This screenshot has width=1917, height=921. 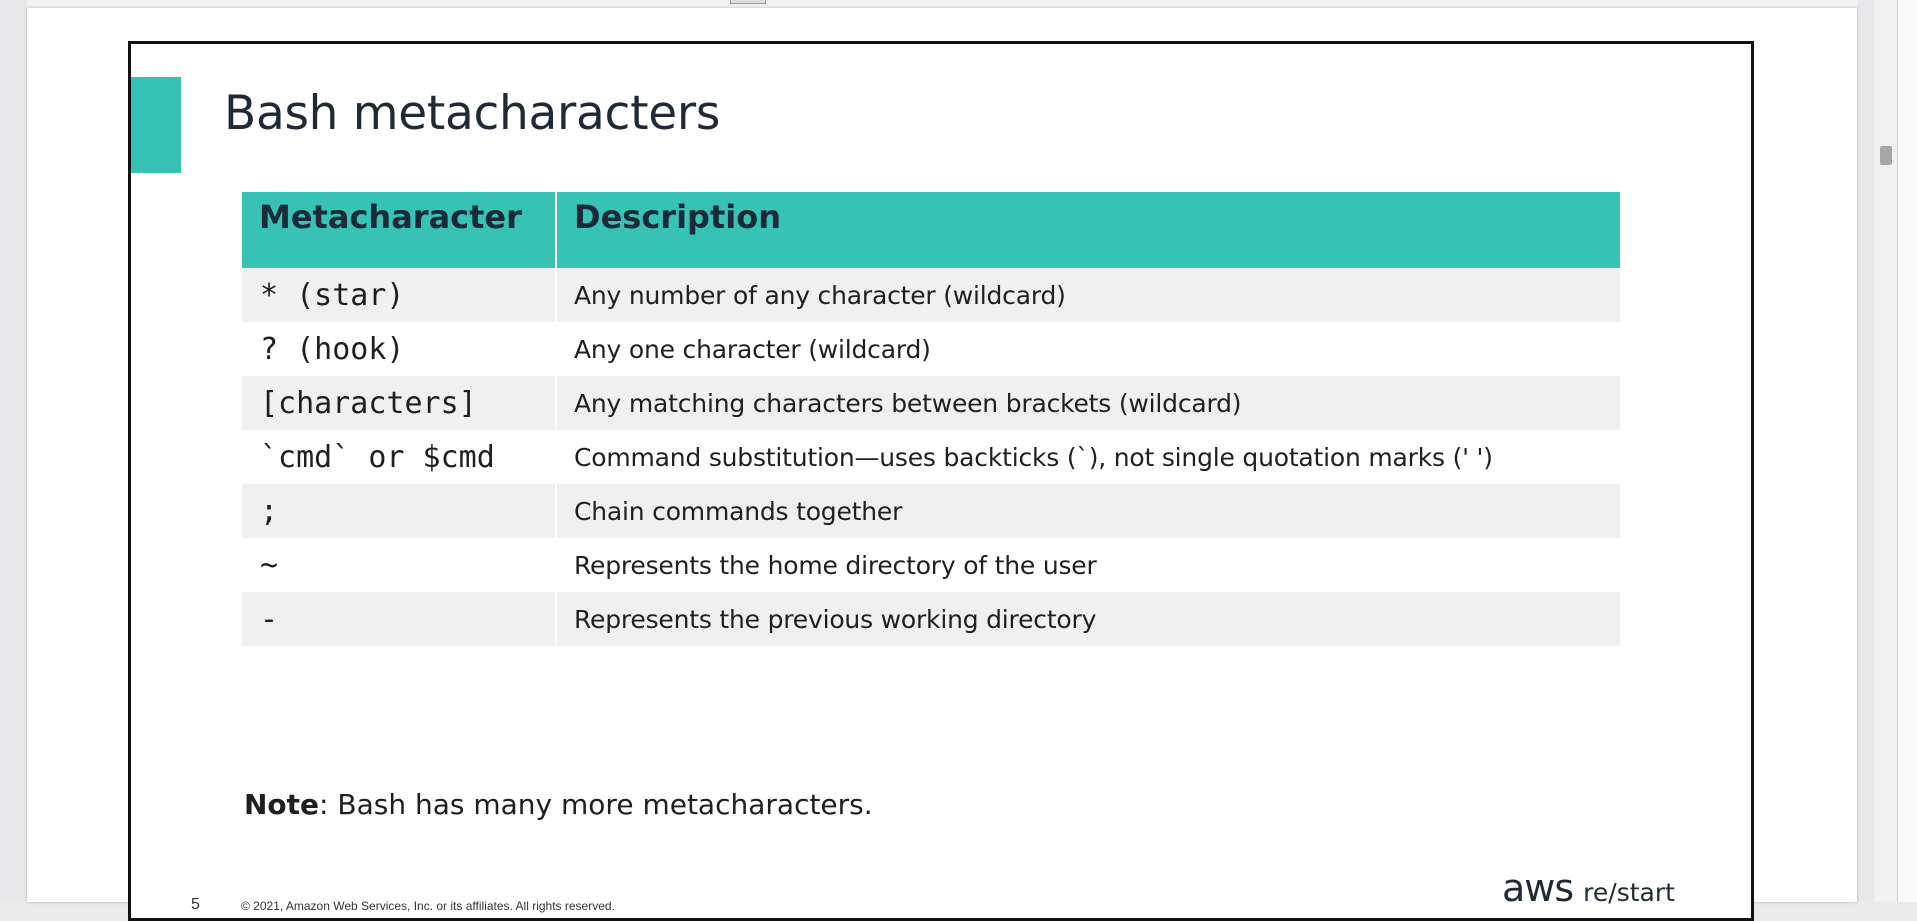 What do you see at coordinates (399, 457) in the screenshot?
I see `metachar-cell: `cmd` or $cmd` at bounding box center [399, 457].